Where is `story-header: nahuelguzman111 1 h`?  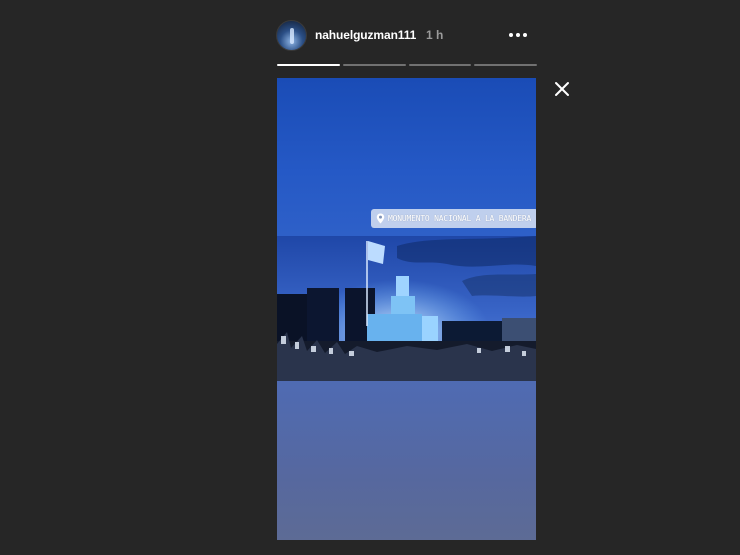 story-header: nahuelguzman111 1 h is located at coordinates (407, 36).